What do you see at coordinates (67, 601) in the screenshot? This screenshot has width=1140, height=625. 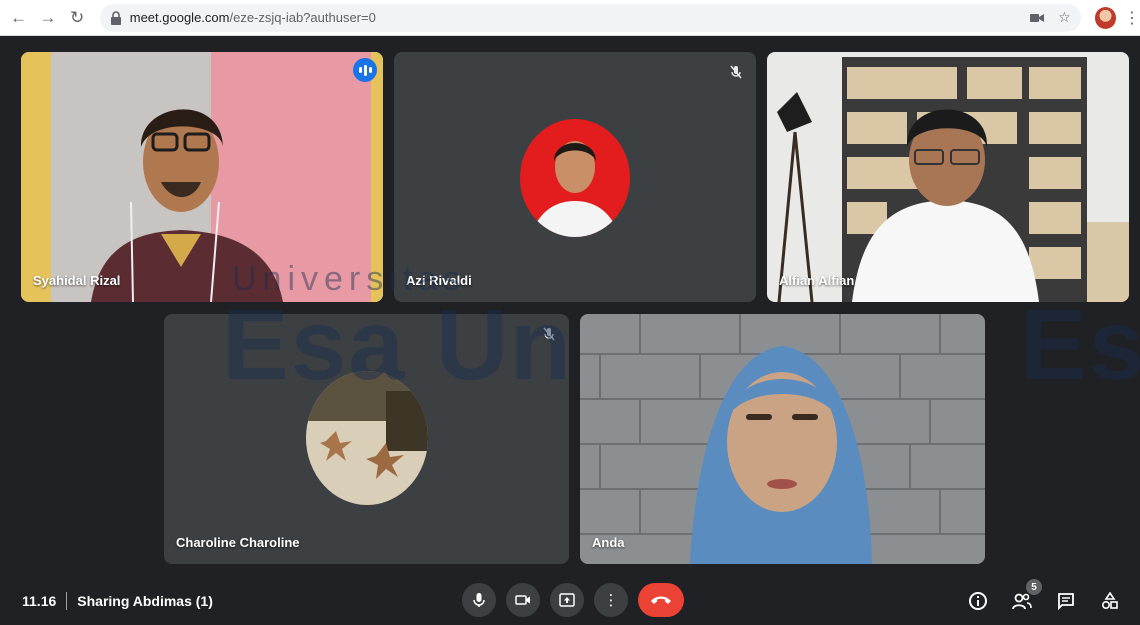 I see `divider` at bounding box center [67, 601].